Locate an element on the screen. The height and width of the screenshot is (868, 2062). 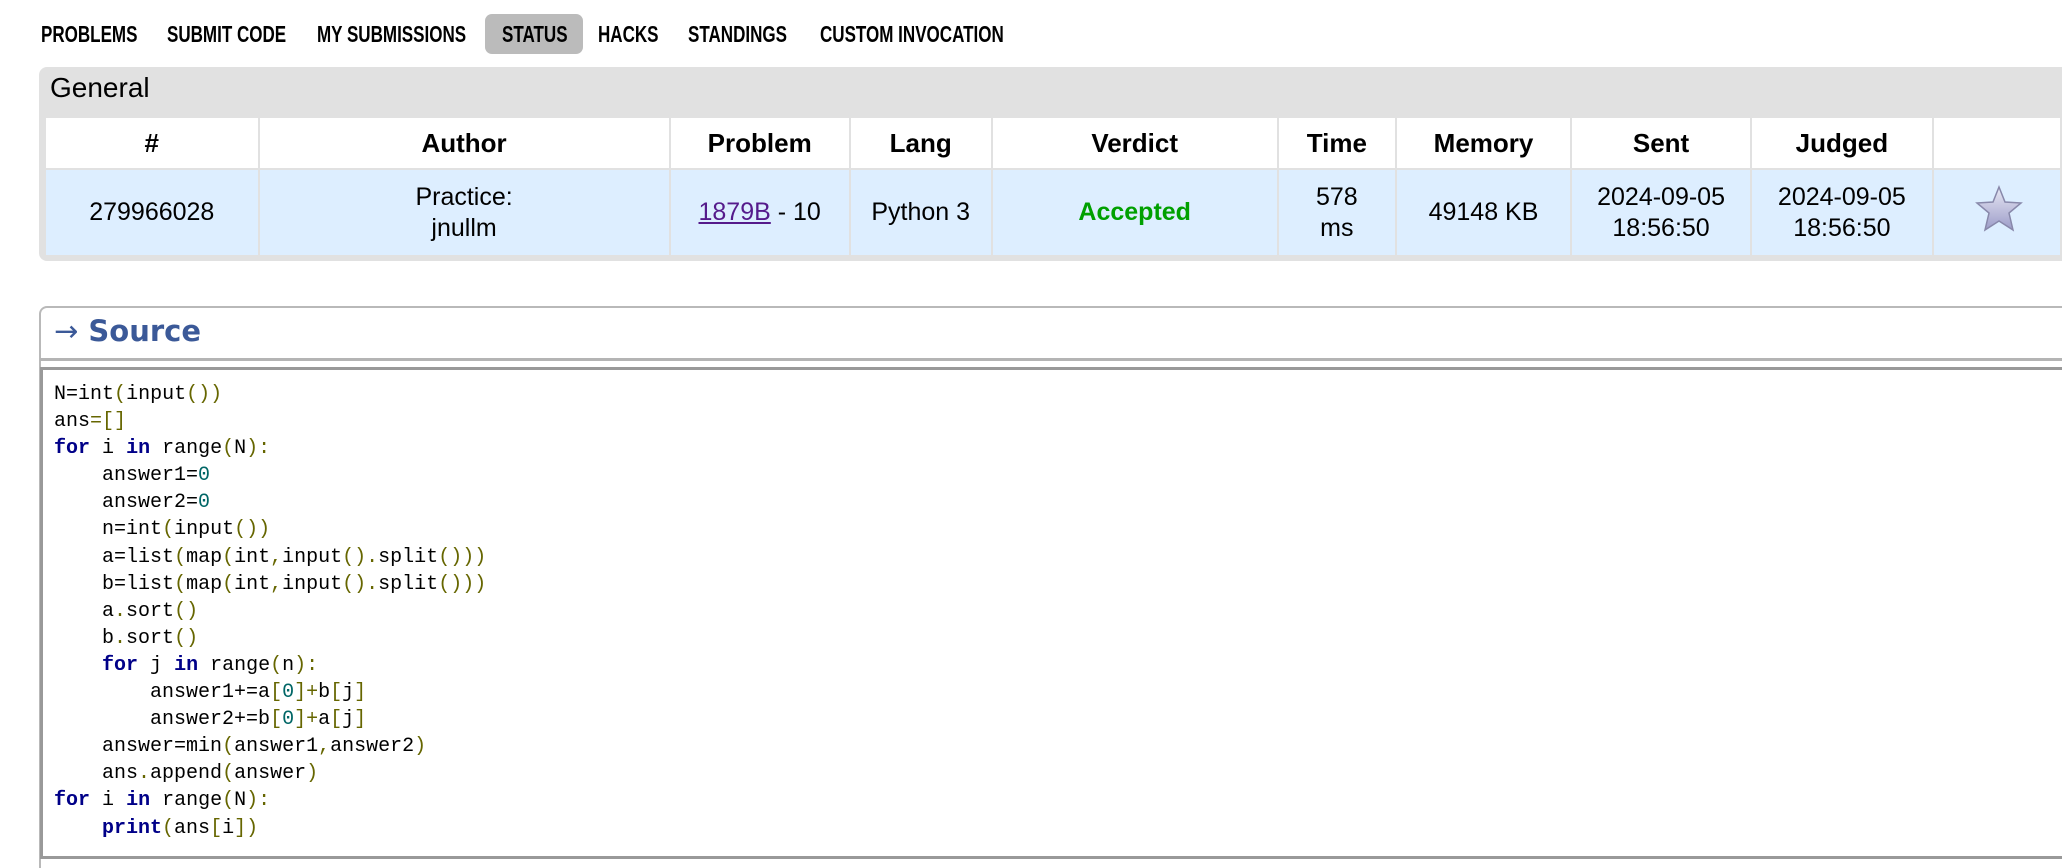
author-handle: jnullm is located at coordinates (464, 228).